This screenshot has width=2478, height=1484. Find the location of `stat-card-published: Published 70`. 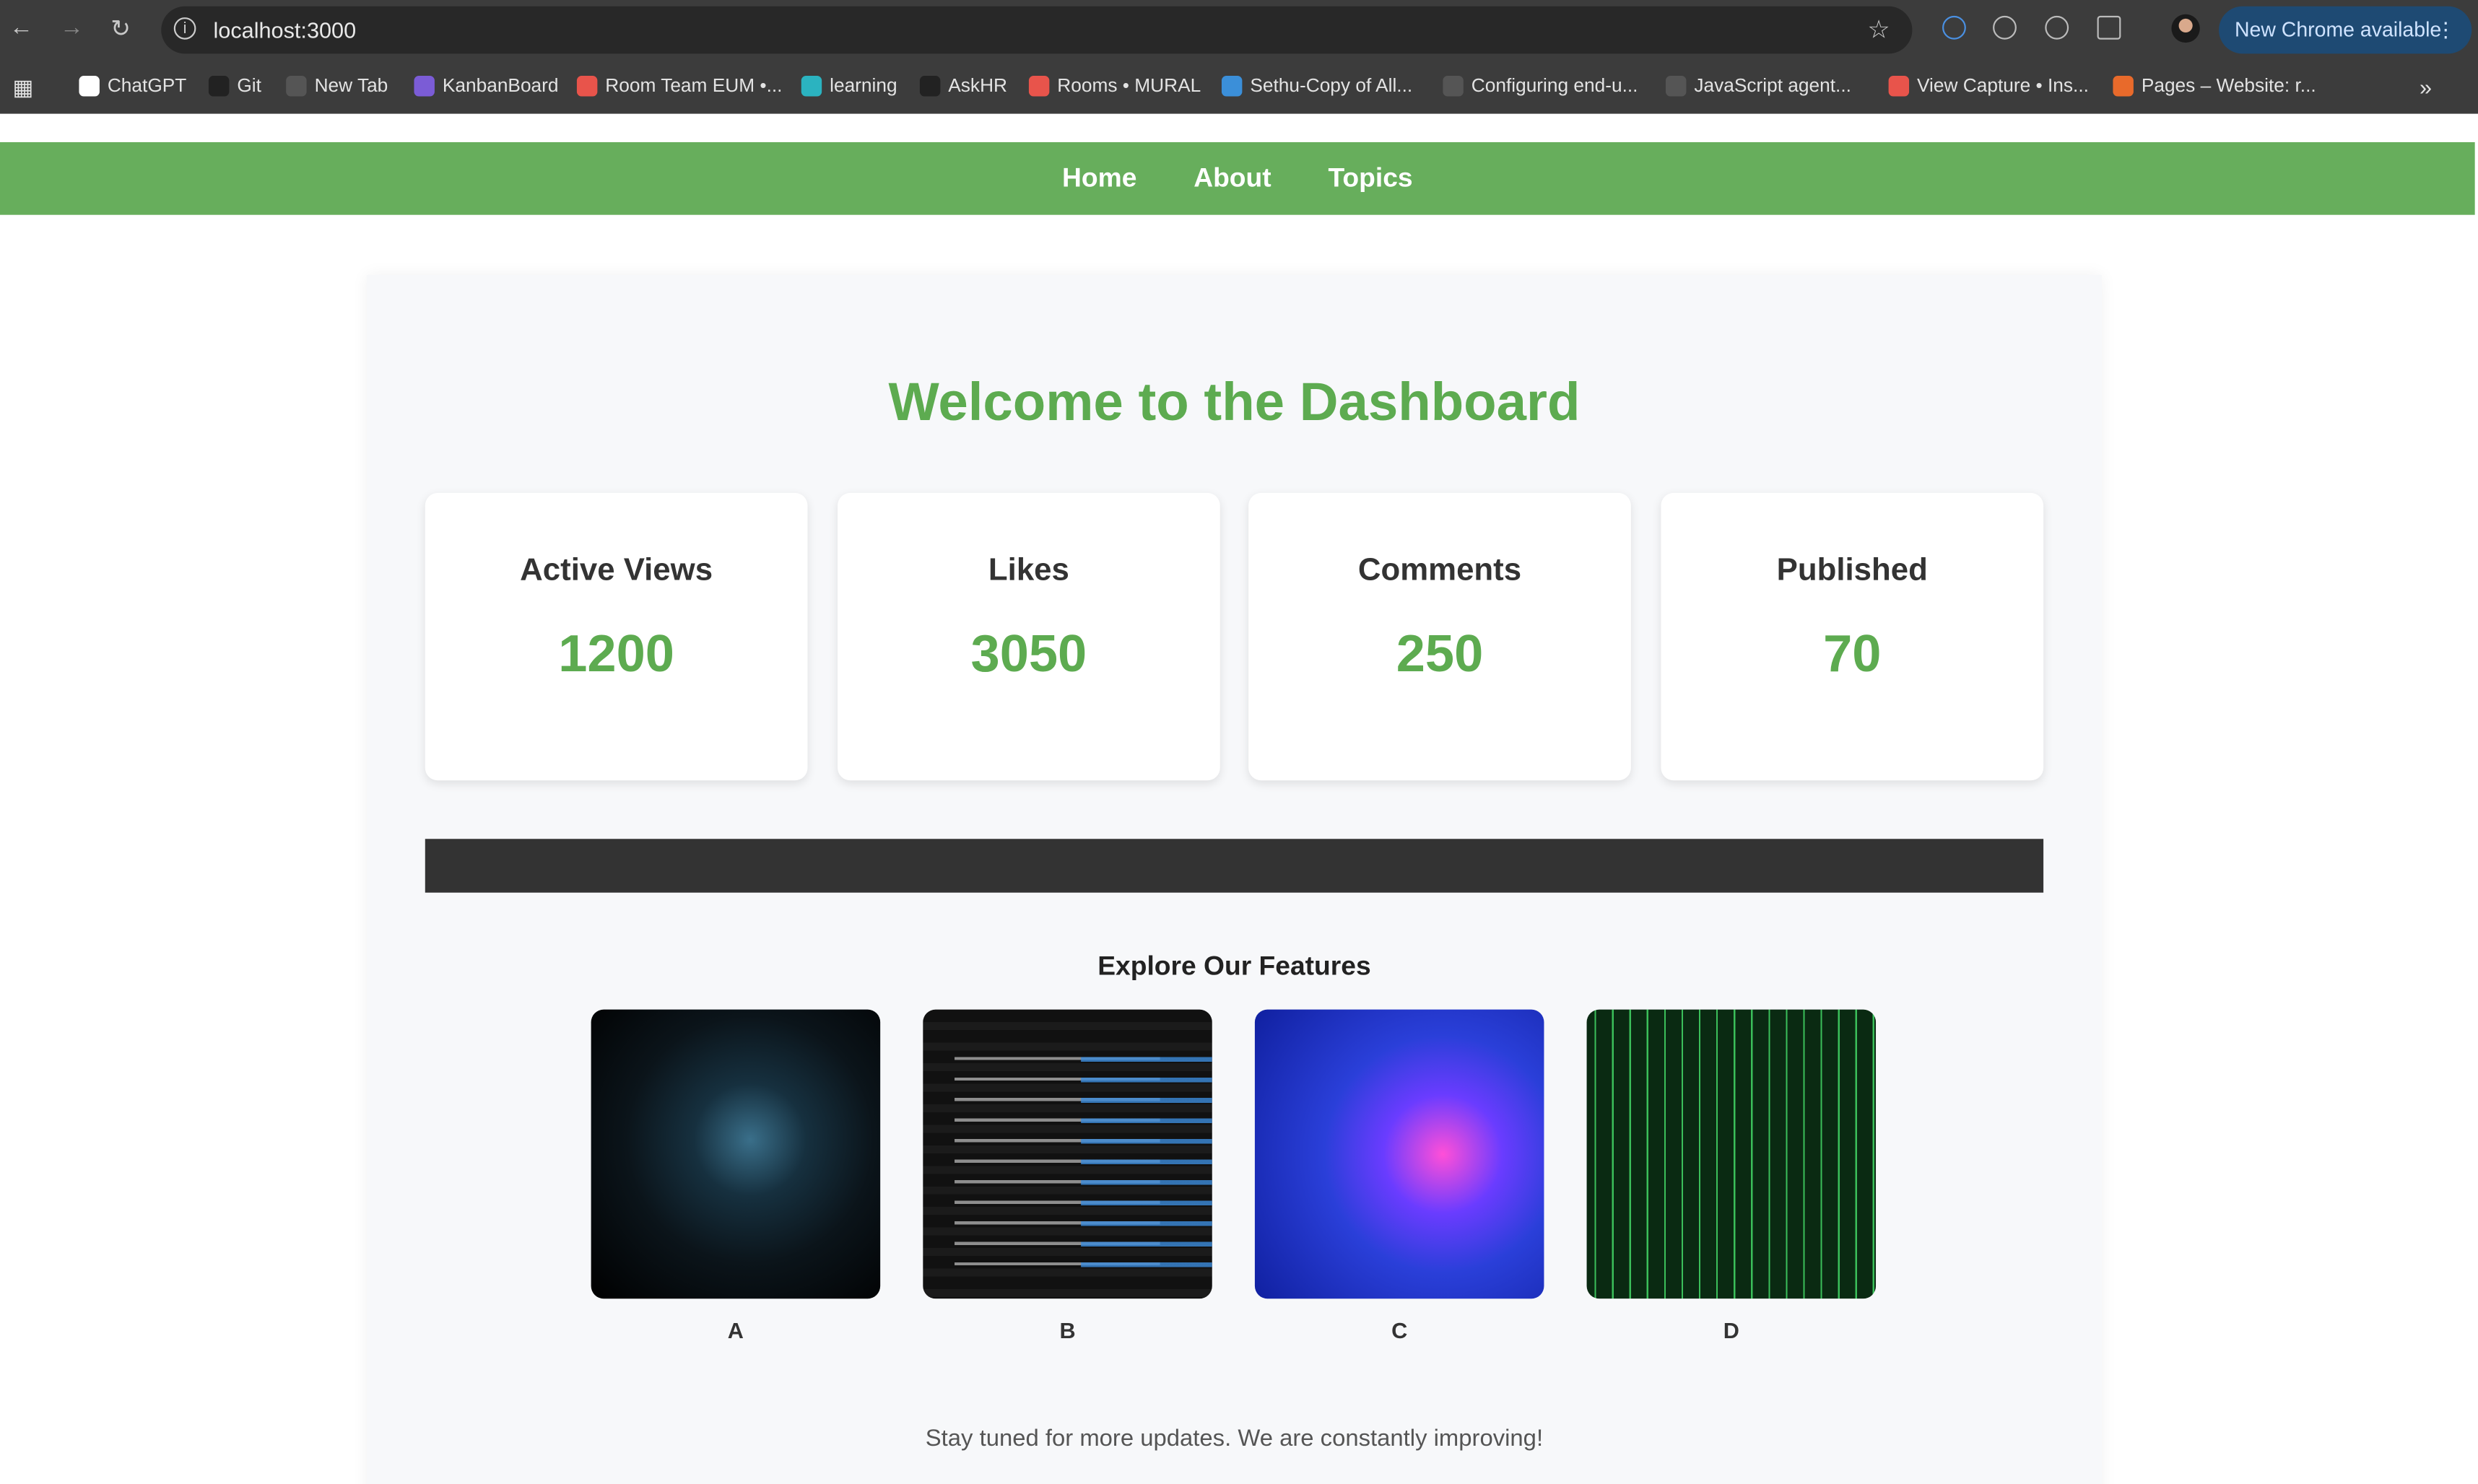

stat-card-published: Published 70 is located at coordinates (1852, 636).